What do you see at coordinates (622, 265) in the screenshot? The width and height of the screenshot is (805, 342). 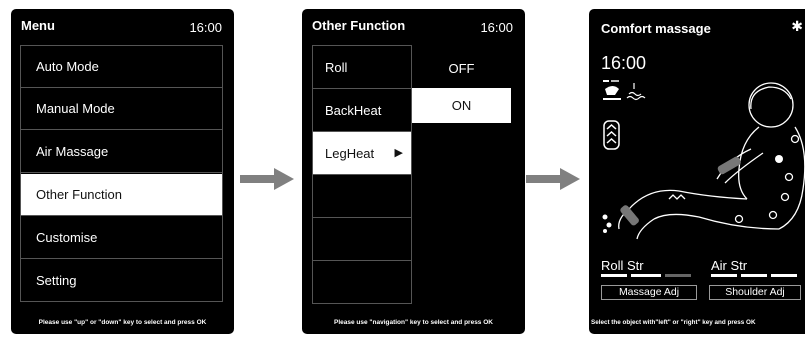 I see `roll-str-label: Roll Str` at bounding box center [622, 265].